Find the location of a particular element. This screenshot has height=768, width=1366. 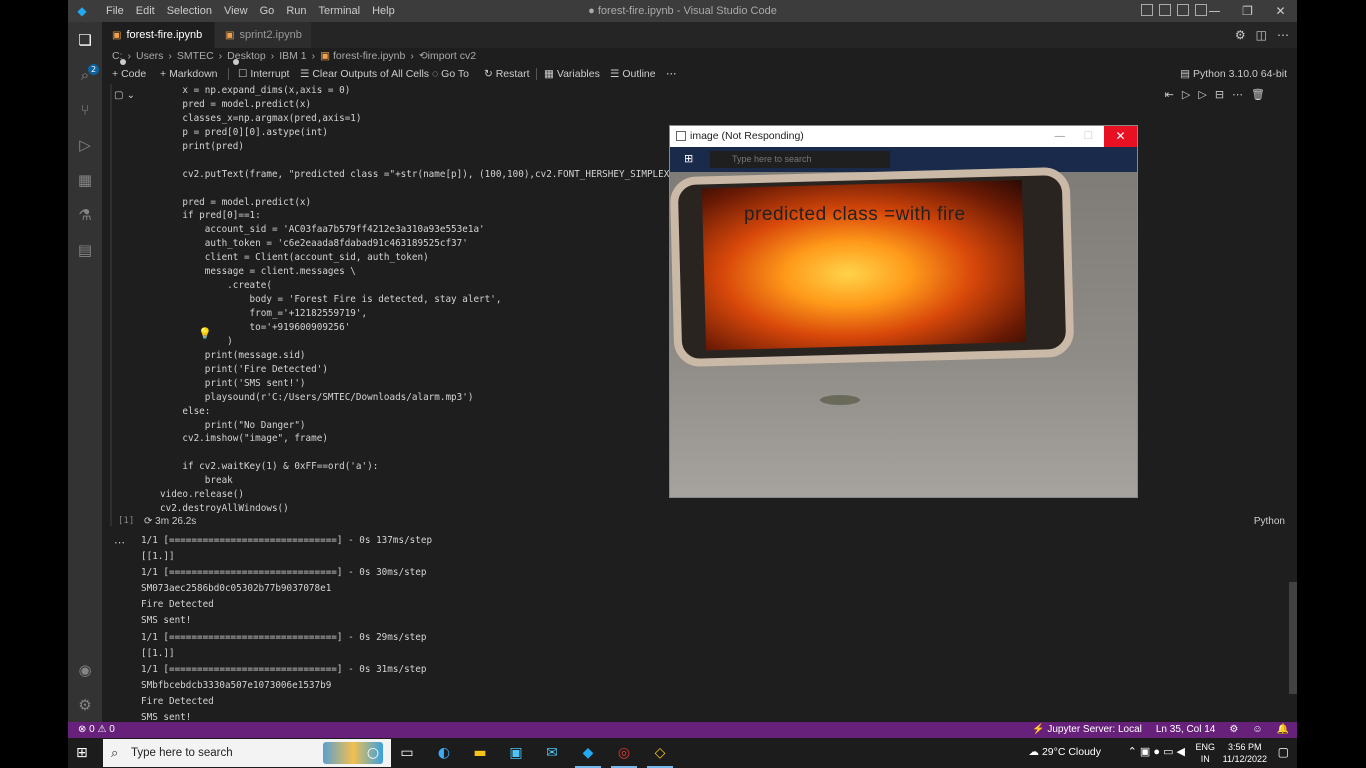

jupyter-server-status: ⚡ Jupyter Server: Local is located at coordinates (1087, 730).